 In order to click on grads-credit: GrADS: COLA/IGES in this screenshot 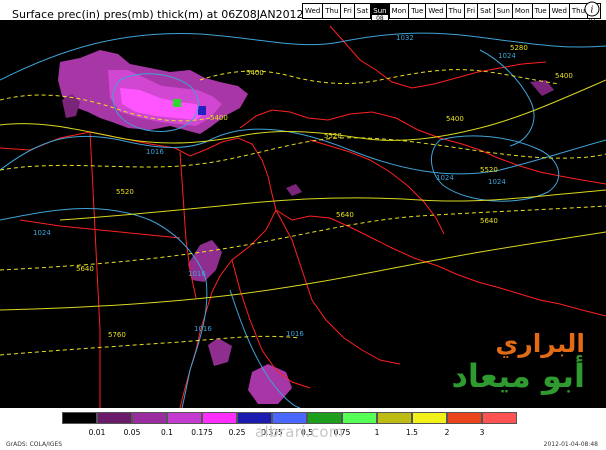, I will do `click(34, 444)`.